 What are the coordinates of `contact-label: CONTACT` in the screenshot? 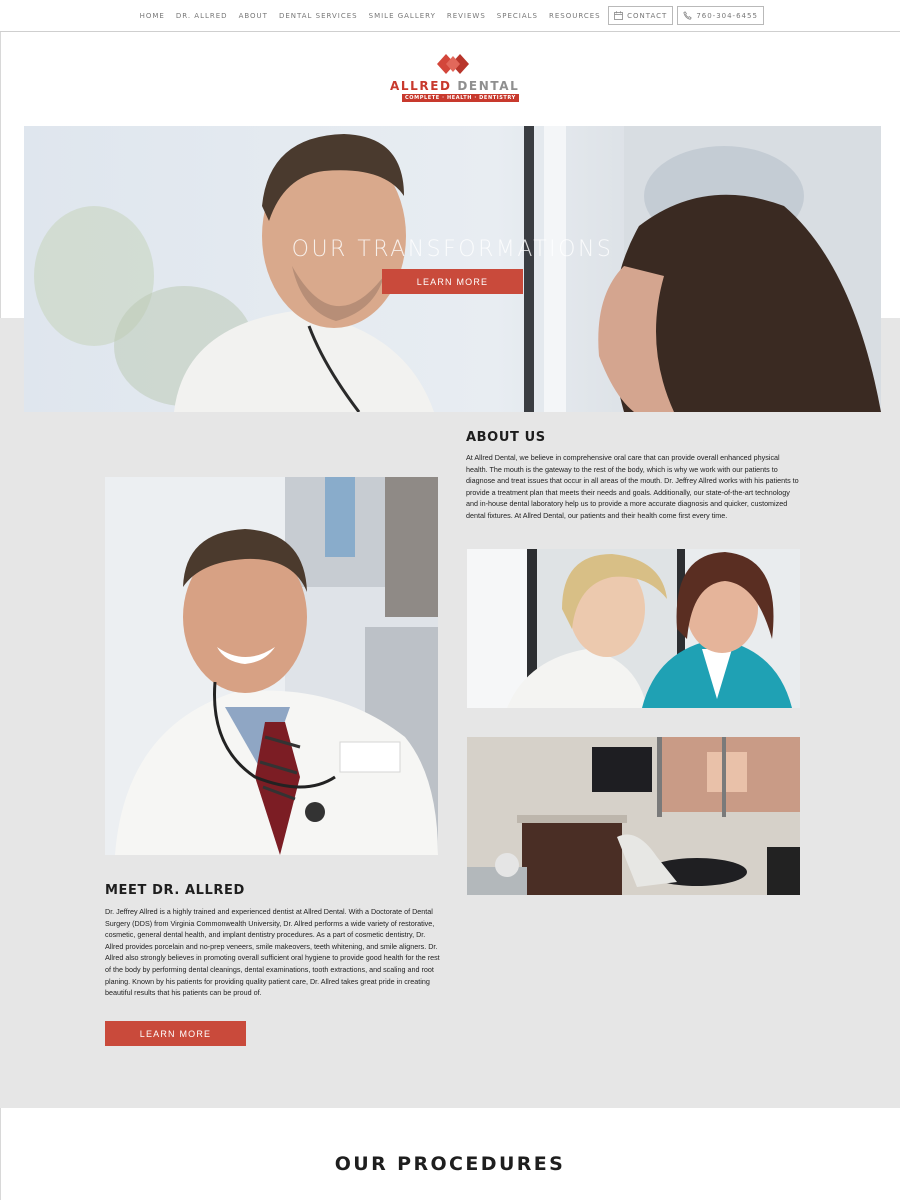 It's located at (647, 15).